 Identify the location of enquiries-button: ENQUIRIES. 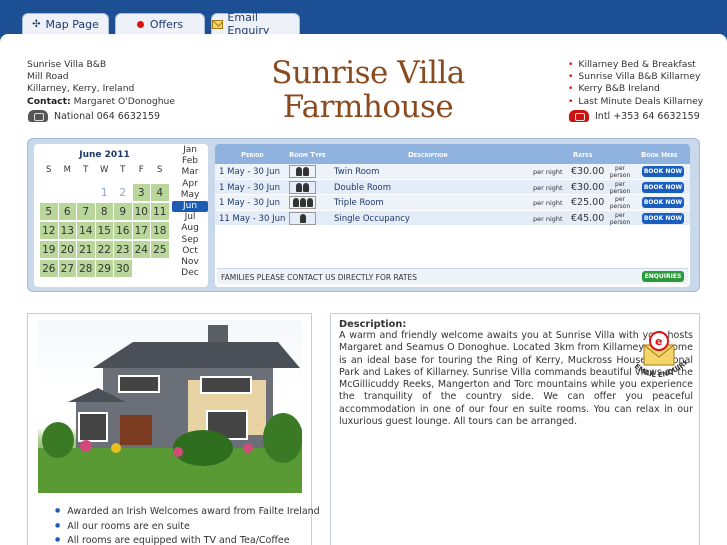
(663, 276).